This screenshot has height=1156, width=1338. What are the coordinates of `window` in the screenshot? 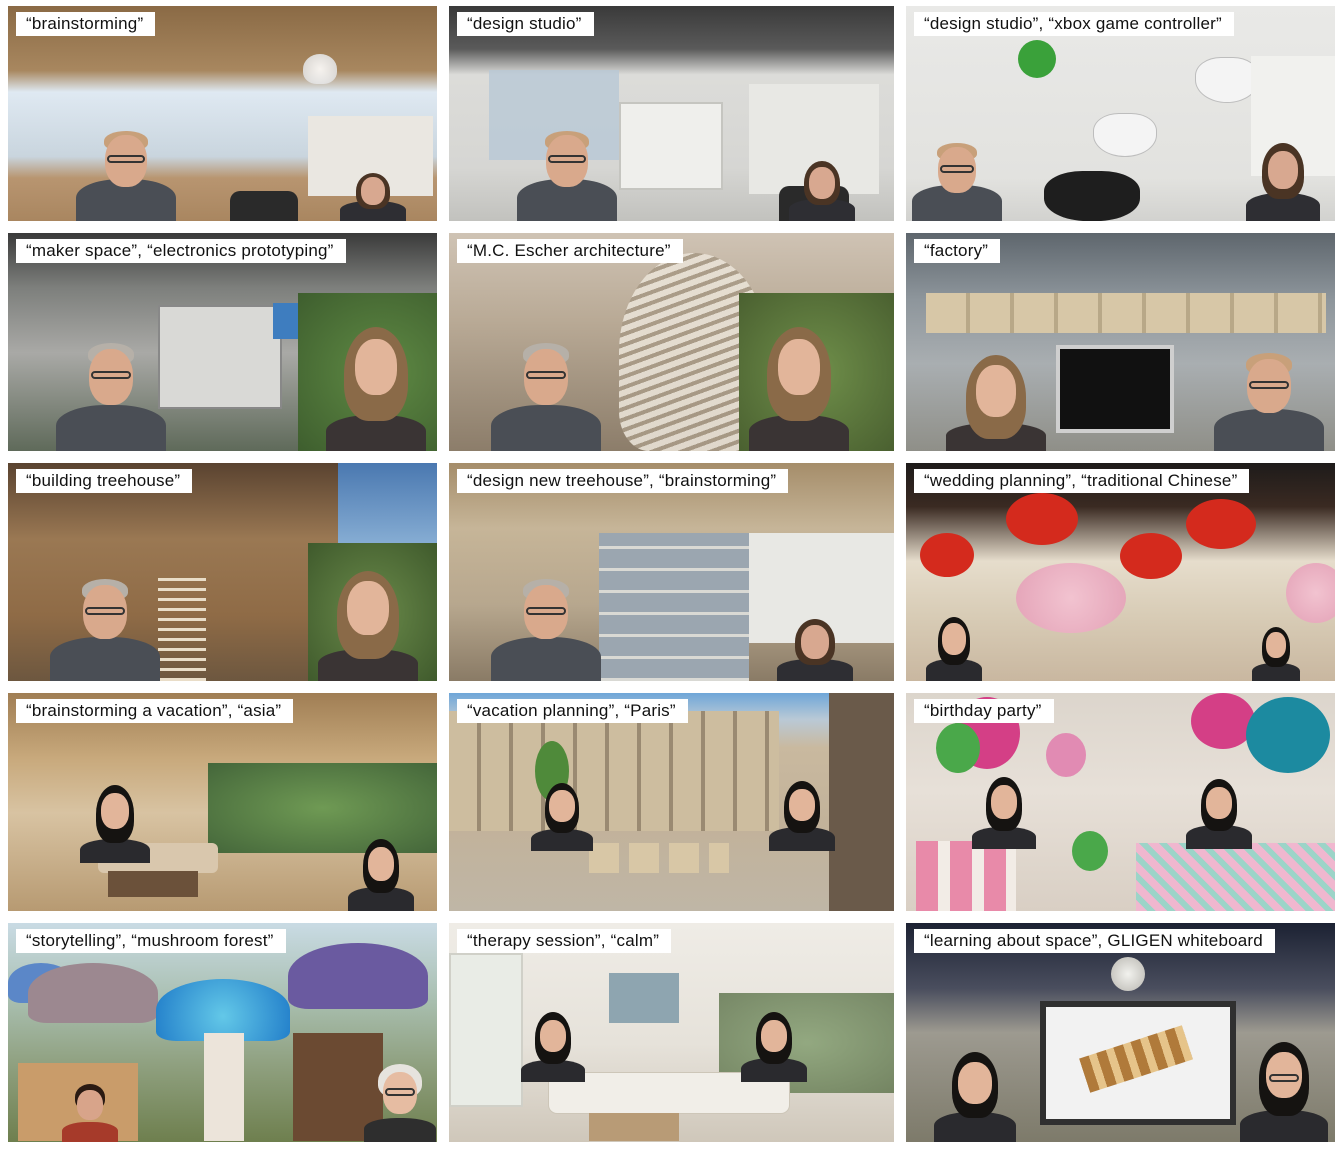 It's located at (486, 1030).